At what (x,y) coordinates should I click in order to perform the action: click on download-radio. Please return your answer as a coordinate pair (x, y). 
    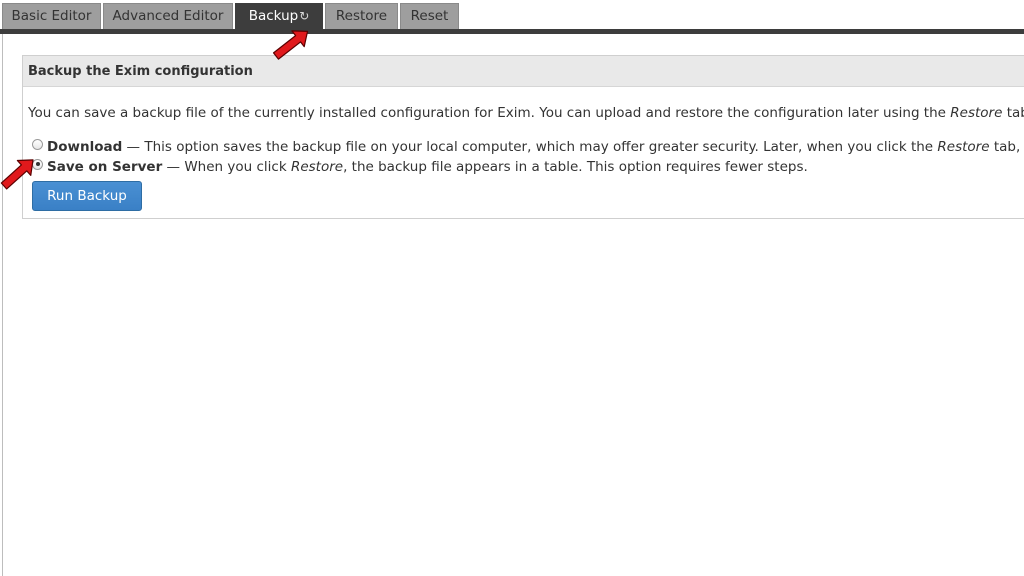
    Looking at the image, I should click on (37, 144).